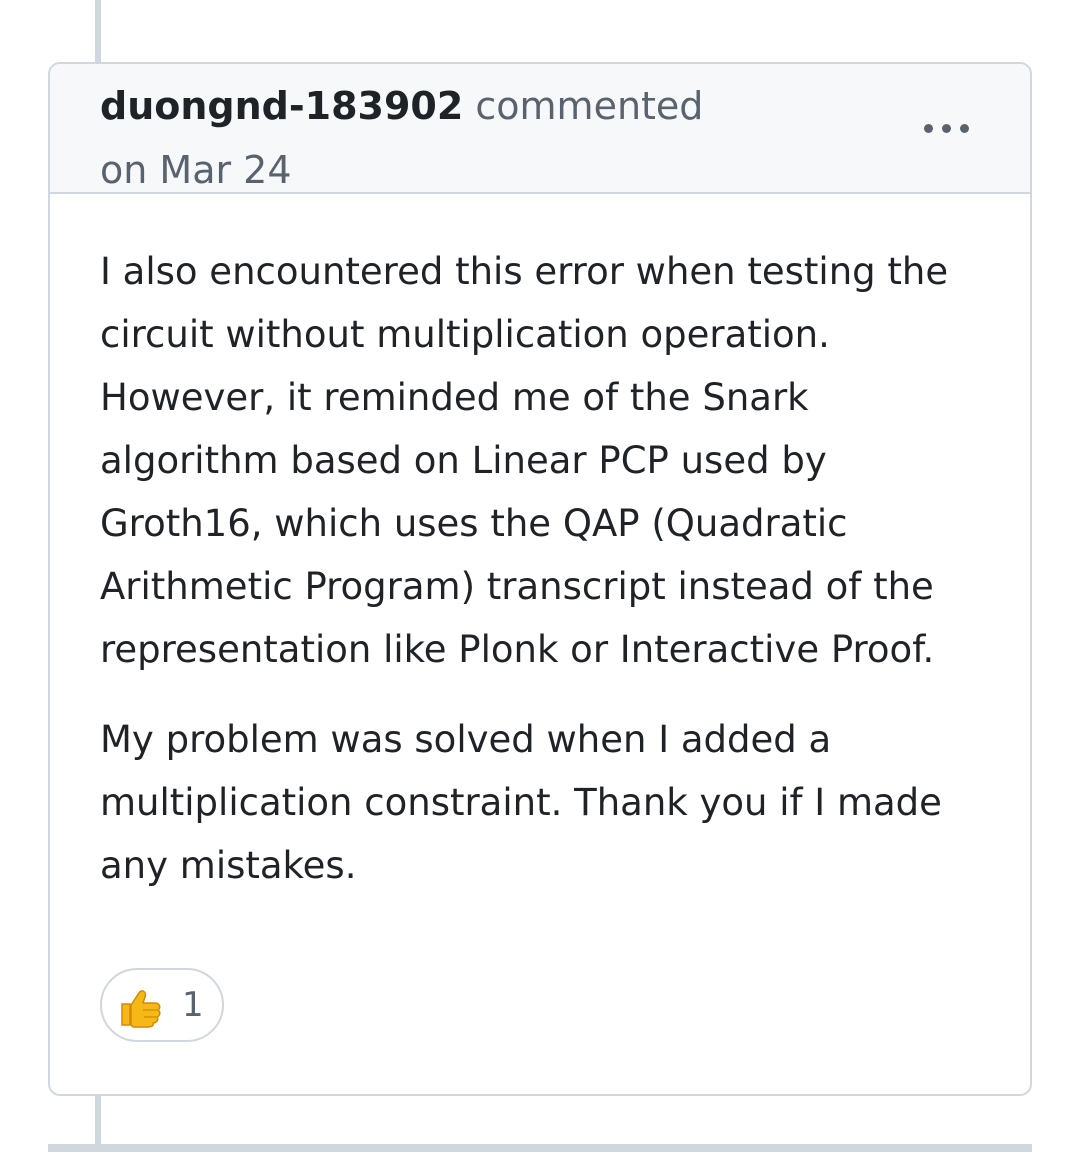  Describe the element at coordinates (281, 106) in the screenshot. I see `comment-author-link: duongnd-183902` at that location.